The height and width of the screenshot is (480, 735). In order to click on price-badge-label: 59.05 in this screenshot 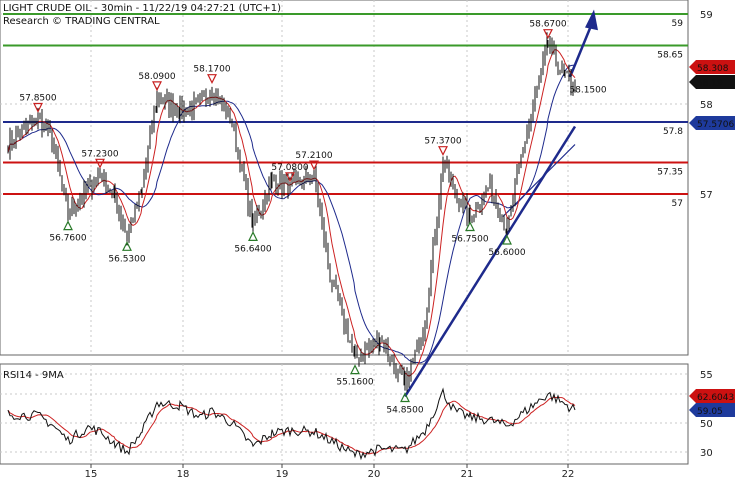, I will do `click(710, 412)`.